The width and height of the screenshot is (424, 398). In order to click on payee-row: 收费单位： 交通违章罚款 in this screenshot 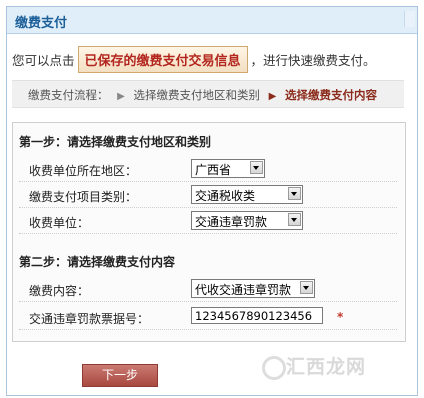, I will do `click(208, 221)`.